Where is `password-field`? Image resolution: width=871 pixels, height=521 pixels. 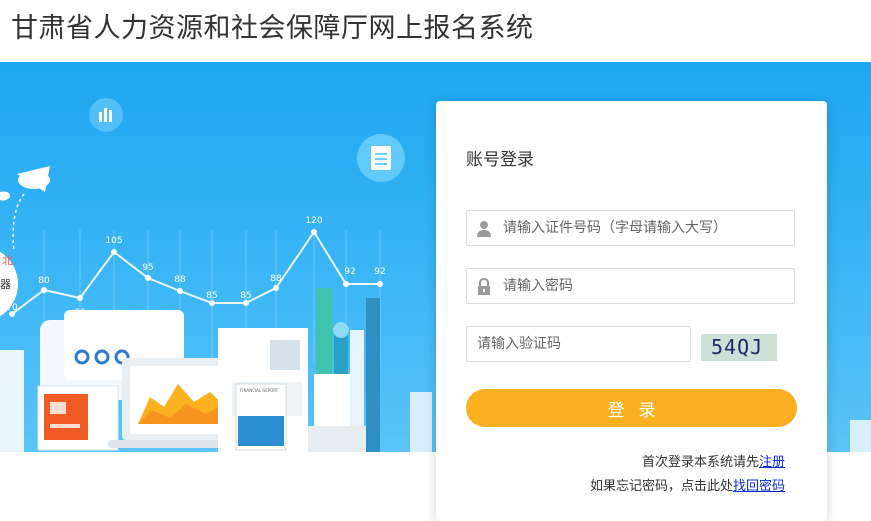 password-field is located at coordinates (630, 286).